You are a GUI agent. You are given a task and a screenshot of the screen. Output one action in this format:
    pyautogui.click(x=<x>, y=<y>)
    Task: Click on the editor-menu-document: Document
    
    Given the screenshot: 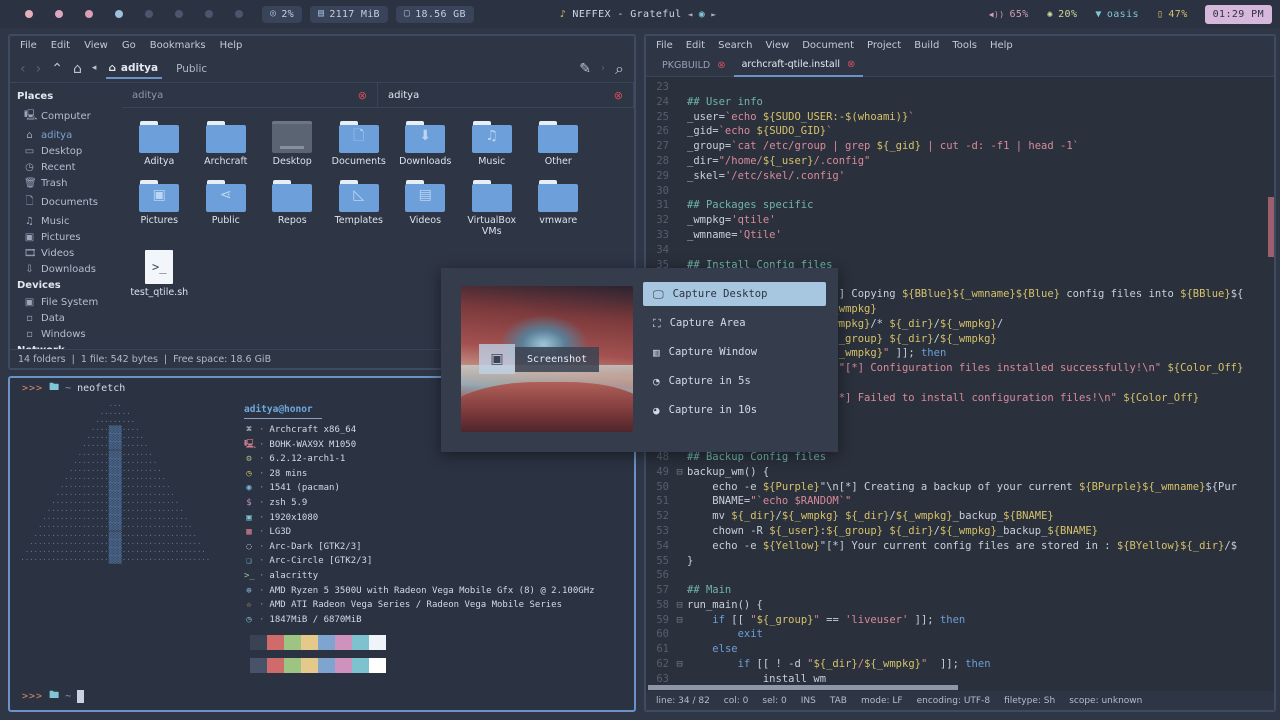 What is the action you would take?
    pyautogui.click(x=828, y=45)
    